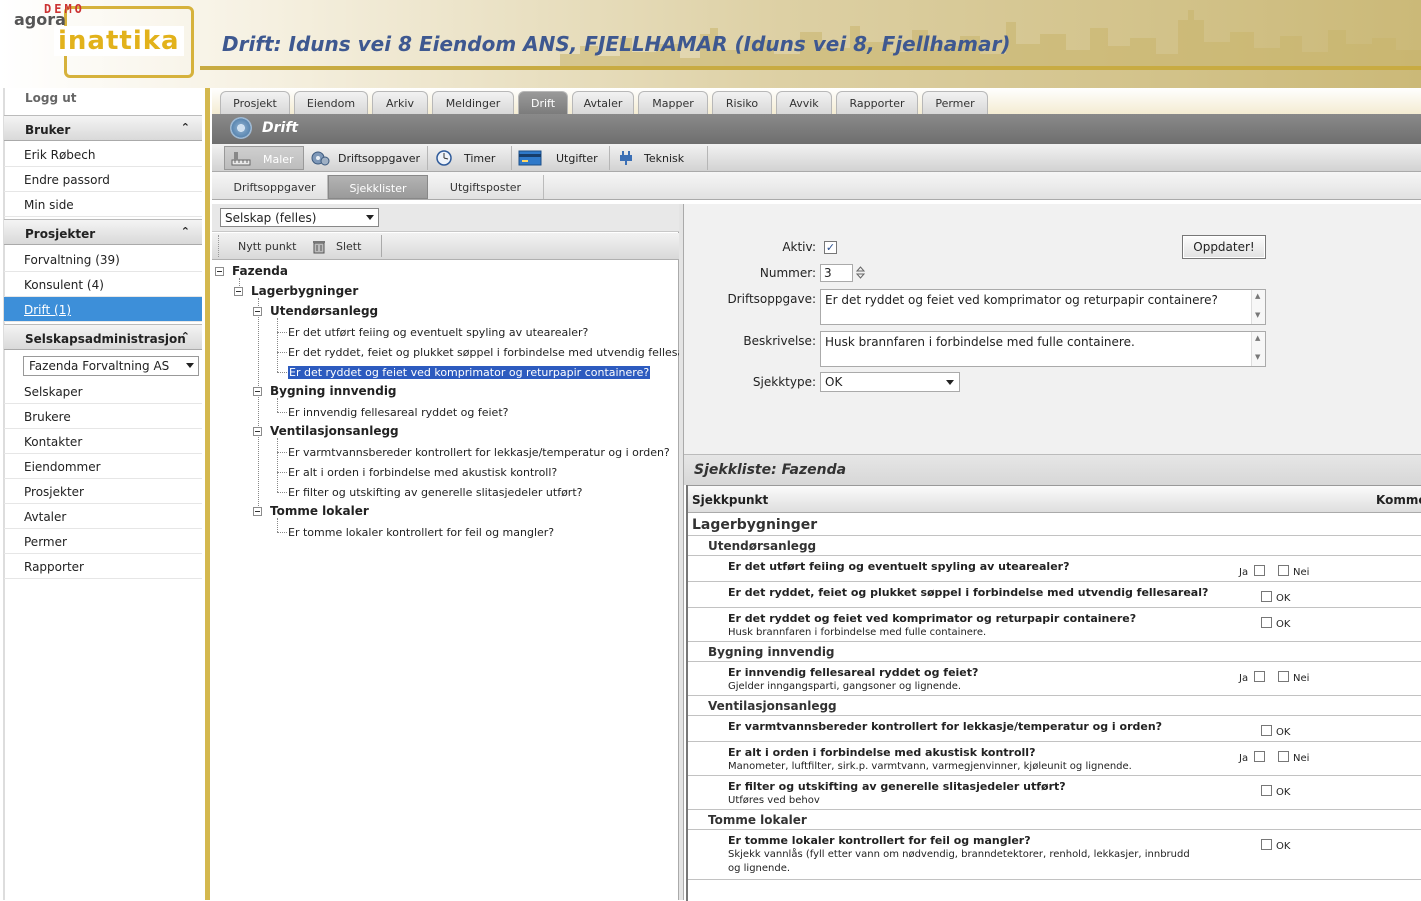 The height and width of the screenshot is (901, 1421). Describe the element at coordinates (260, 271) in the screenshot. I see `tree-node-root: Fazenda` at that location.